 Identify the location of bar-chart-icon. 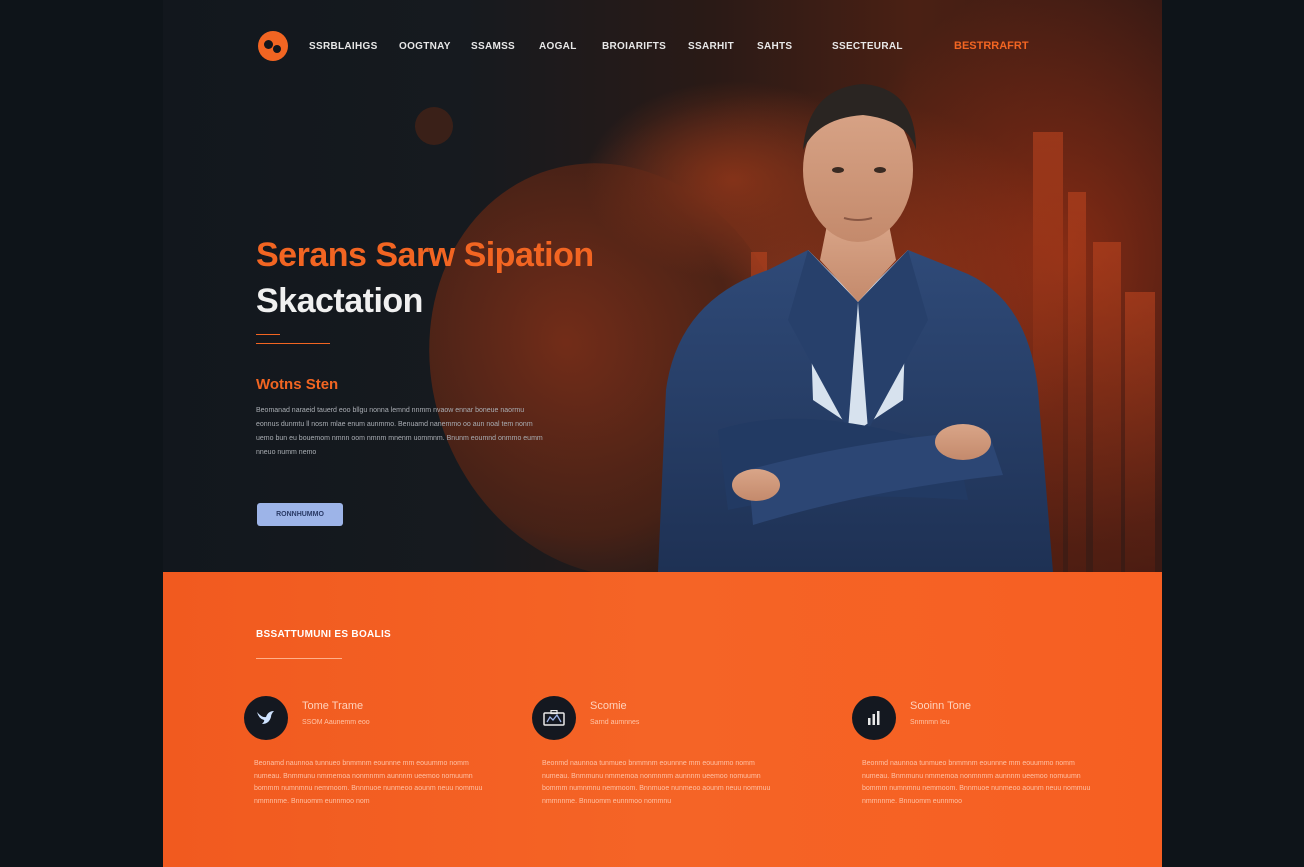
(874, 718).